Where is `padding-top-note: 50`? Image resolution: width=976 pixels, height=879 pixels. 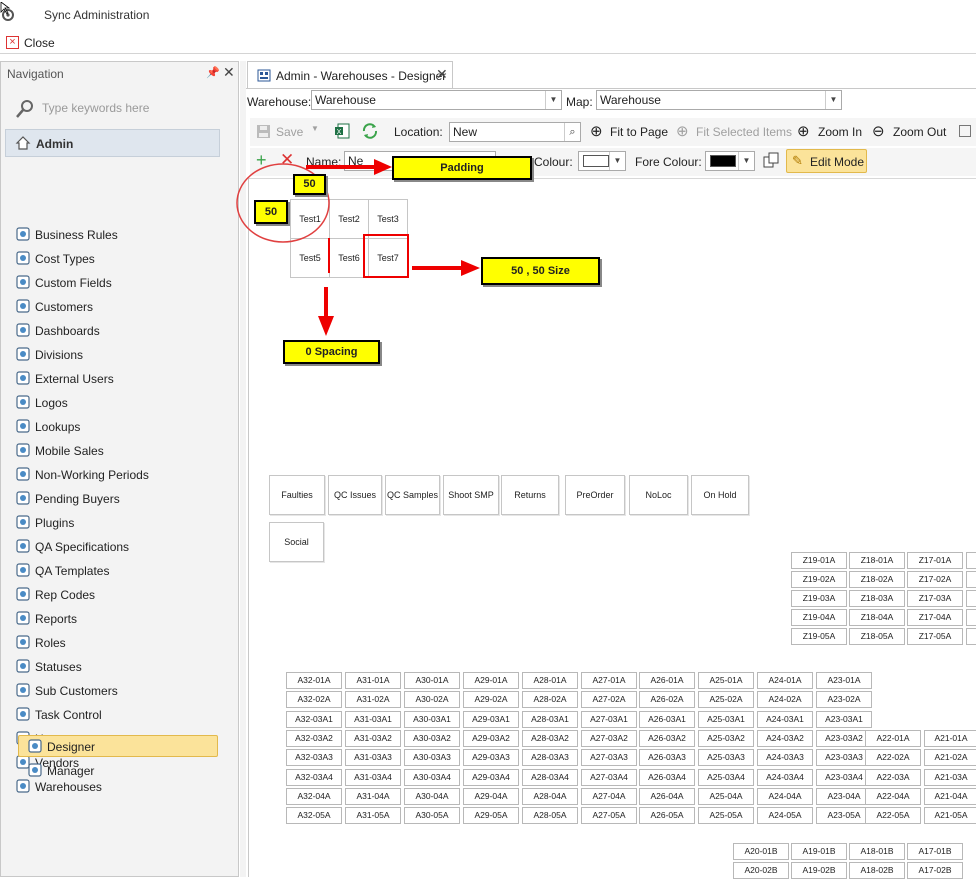 padding-top-note: 50 is located at coordinates (309, 184).